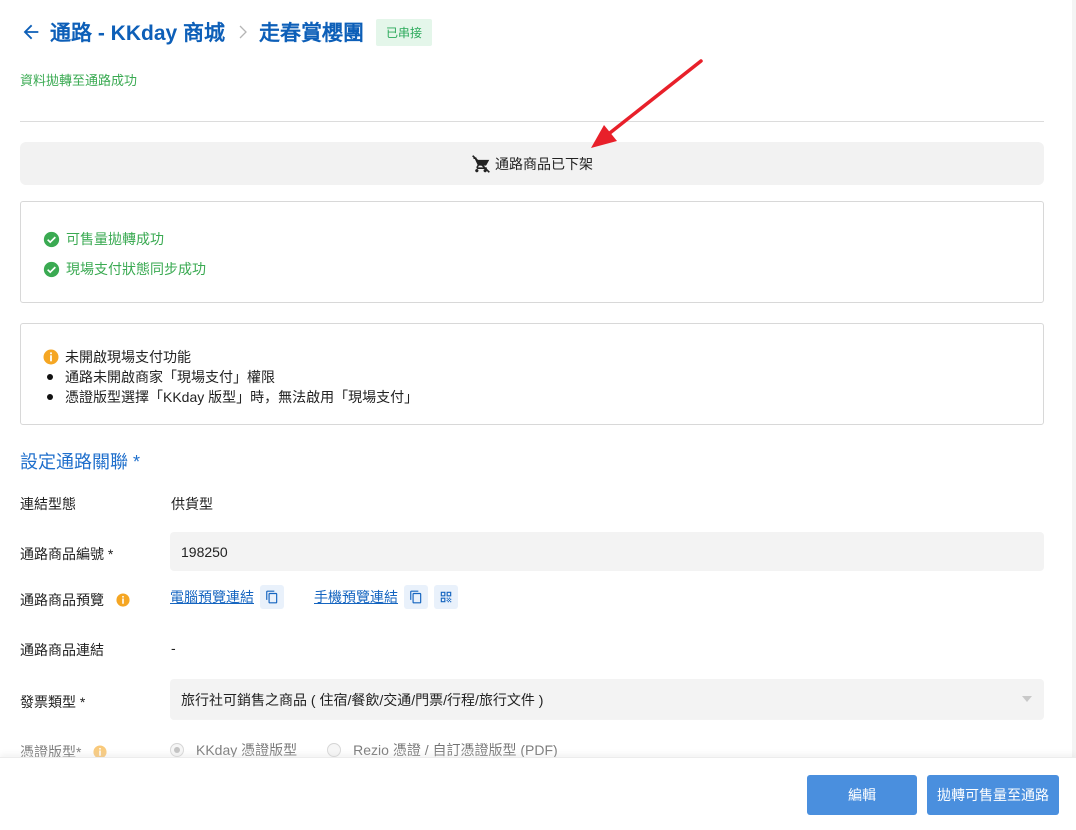 This screenshot has width=1076, height=830. Describe the element at coordinates (481, 163) in the screenshot. I see `remove-shopping-cart-icon` at that location.